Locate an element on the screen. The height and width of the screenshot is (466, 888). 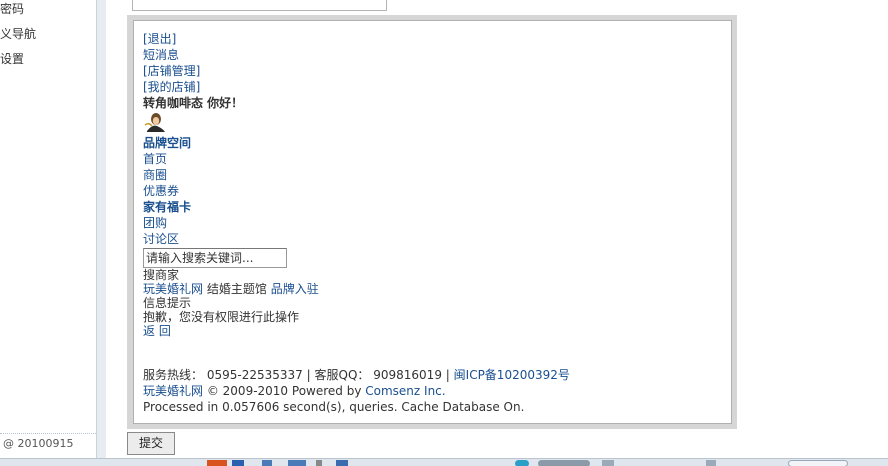
tool-icon is located at coordinates (319, 463).